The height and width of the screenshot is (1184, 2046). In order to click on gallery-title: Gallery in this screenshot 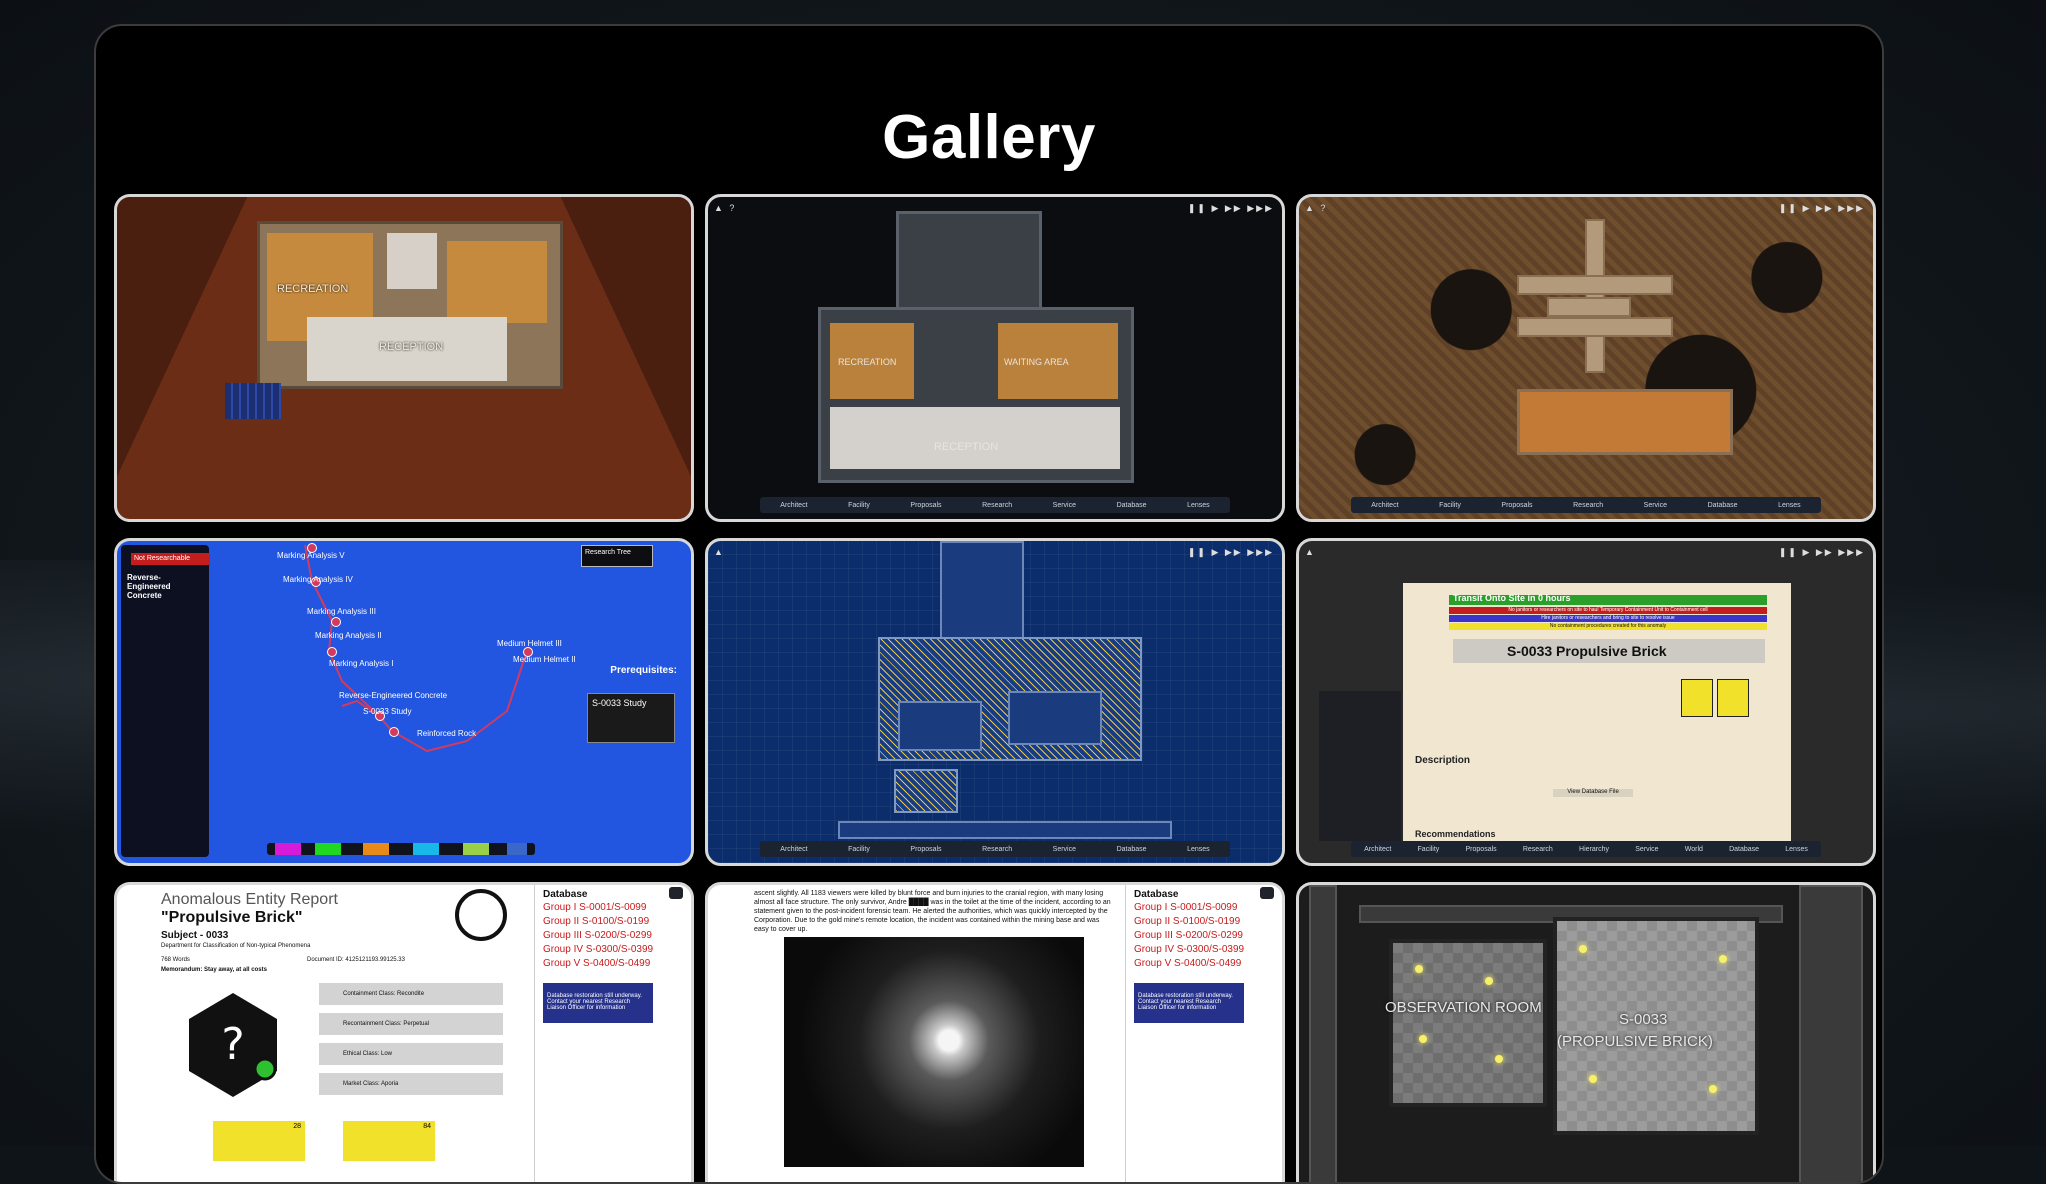, I will do `click(989, 137)`.